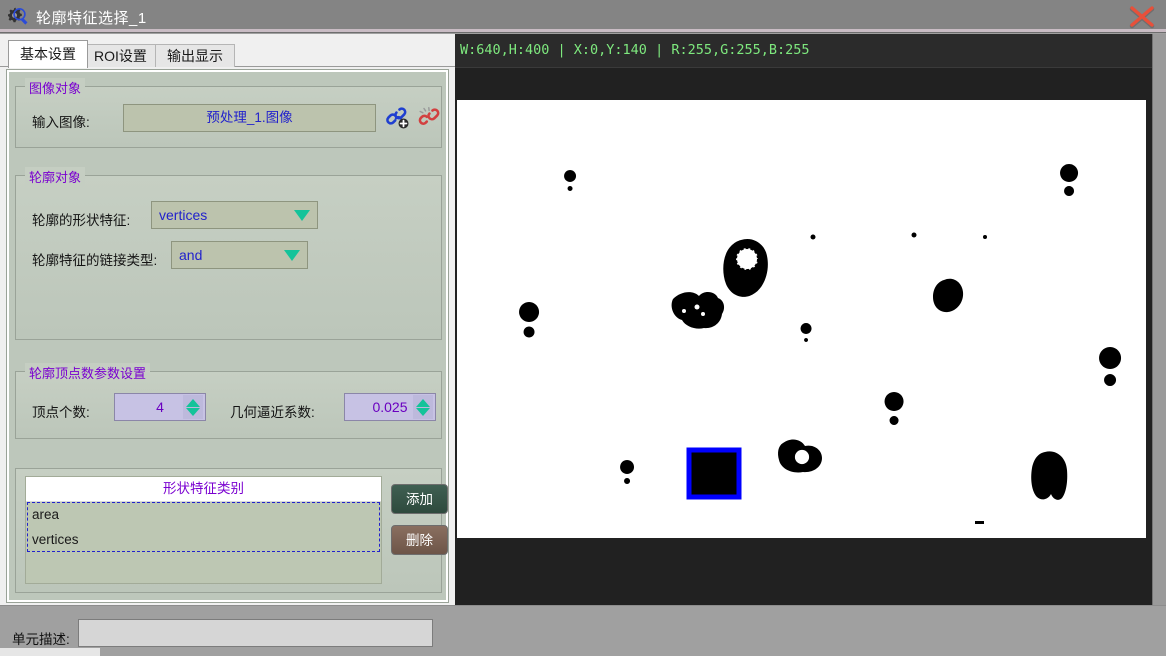  Describe the element at coordinates (255, 633) in the screenshot. I see `unit-description-input` at that location.